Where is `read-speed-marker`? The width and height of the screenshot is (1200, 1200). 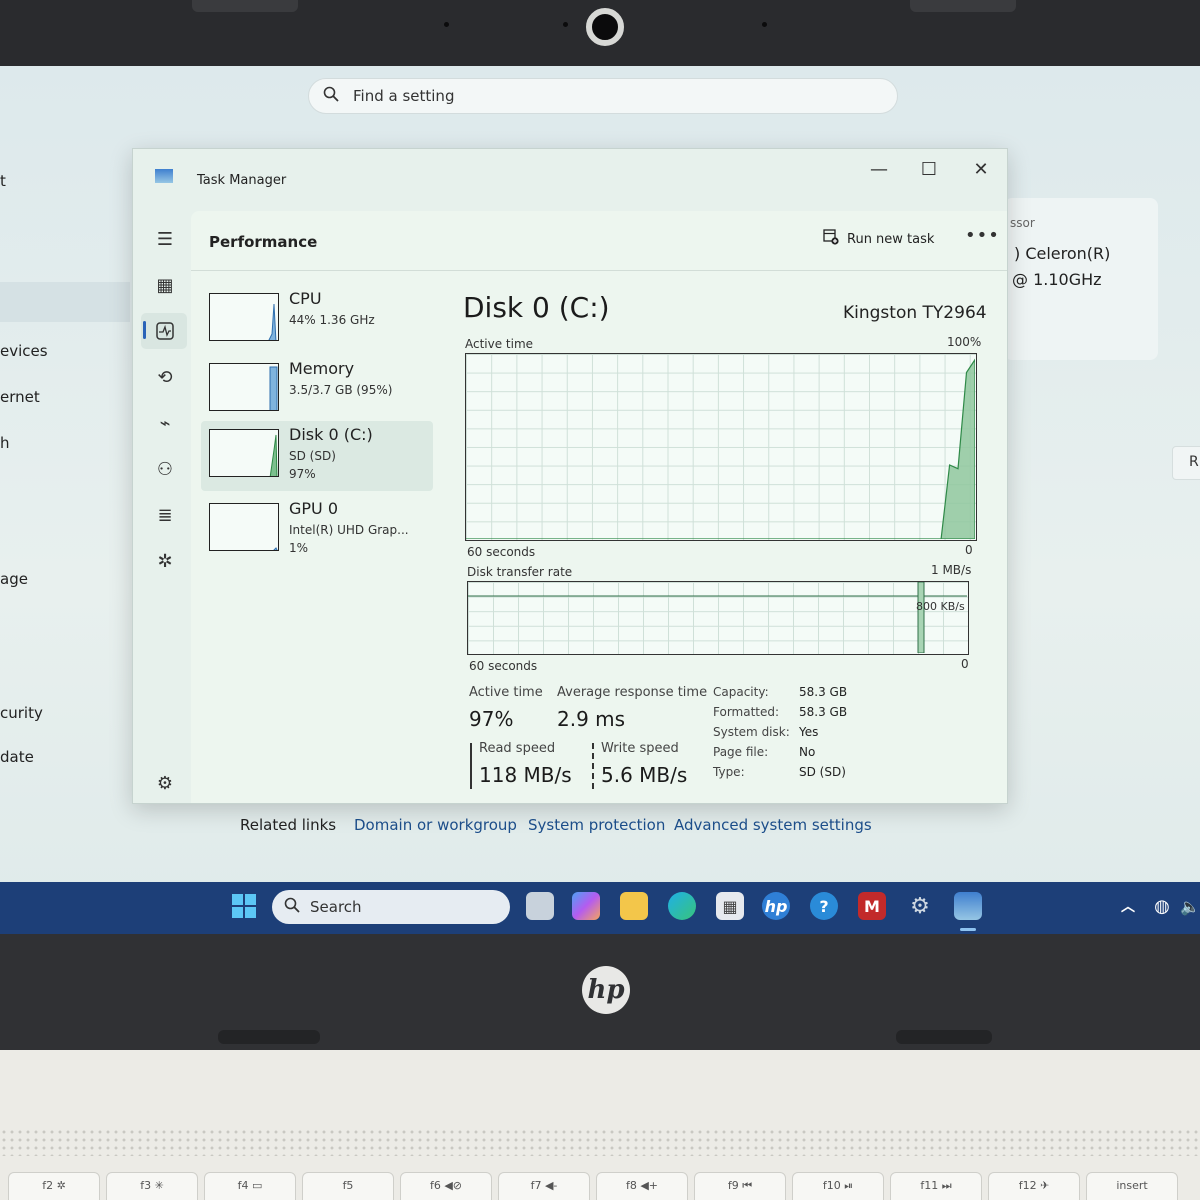 read-speed-marker is located at coordinates (471, 766).